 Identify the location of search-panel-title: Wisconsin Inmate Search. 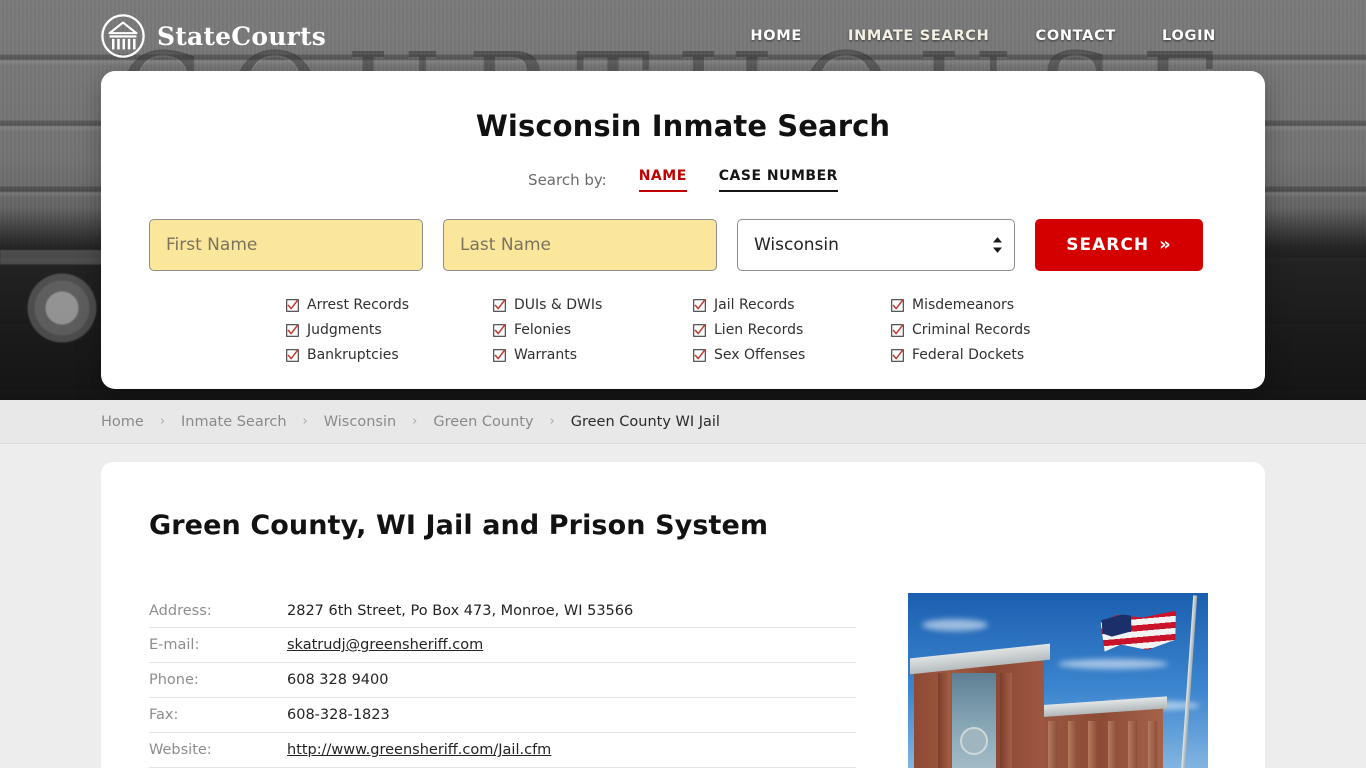
(683, 126).